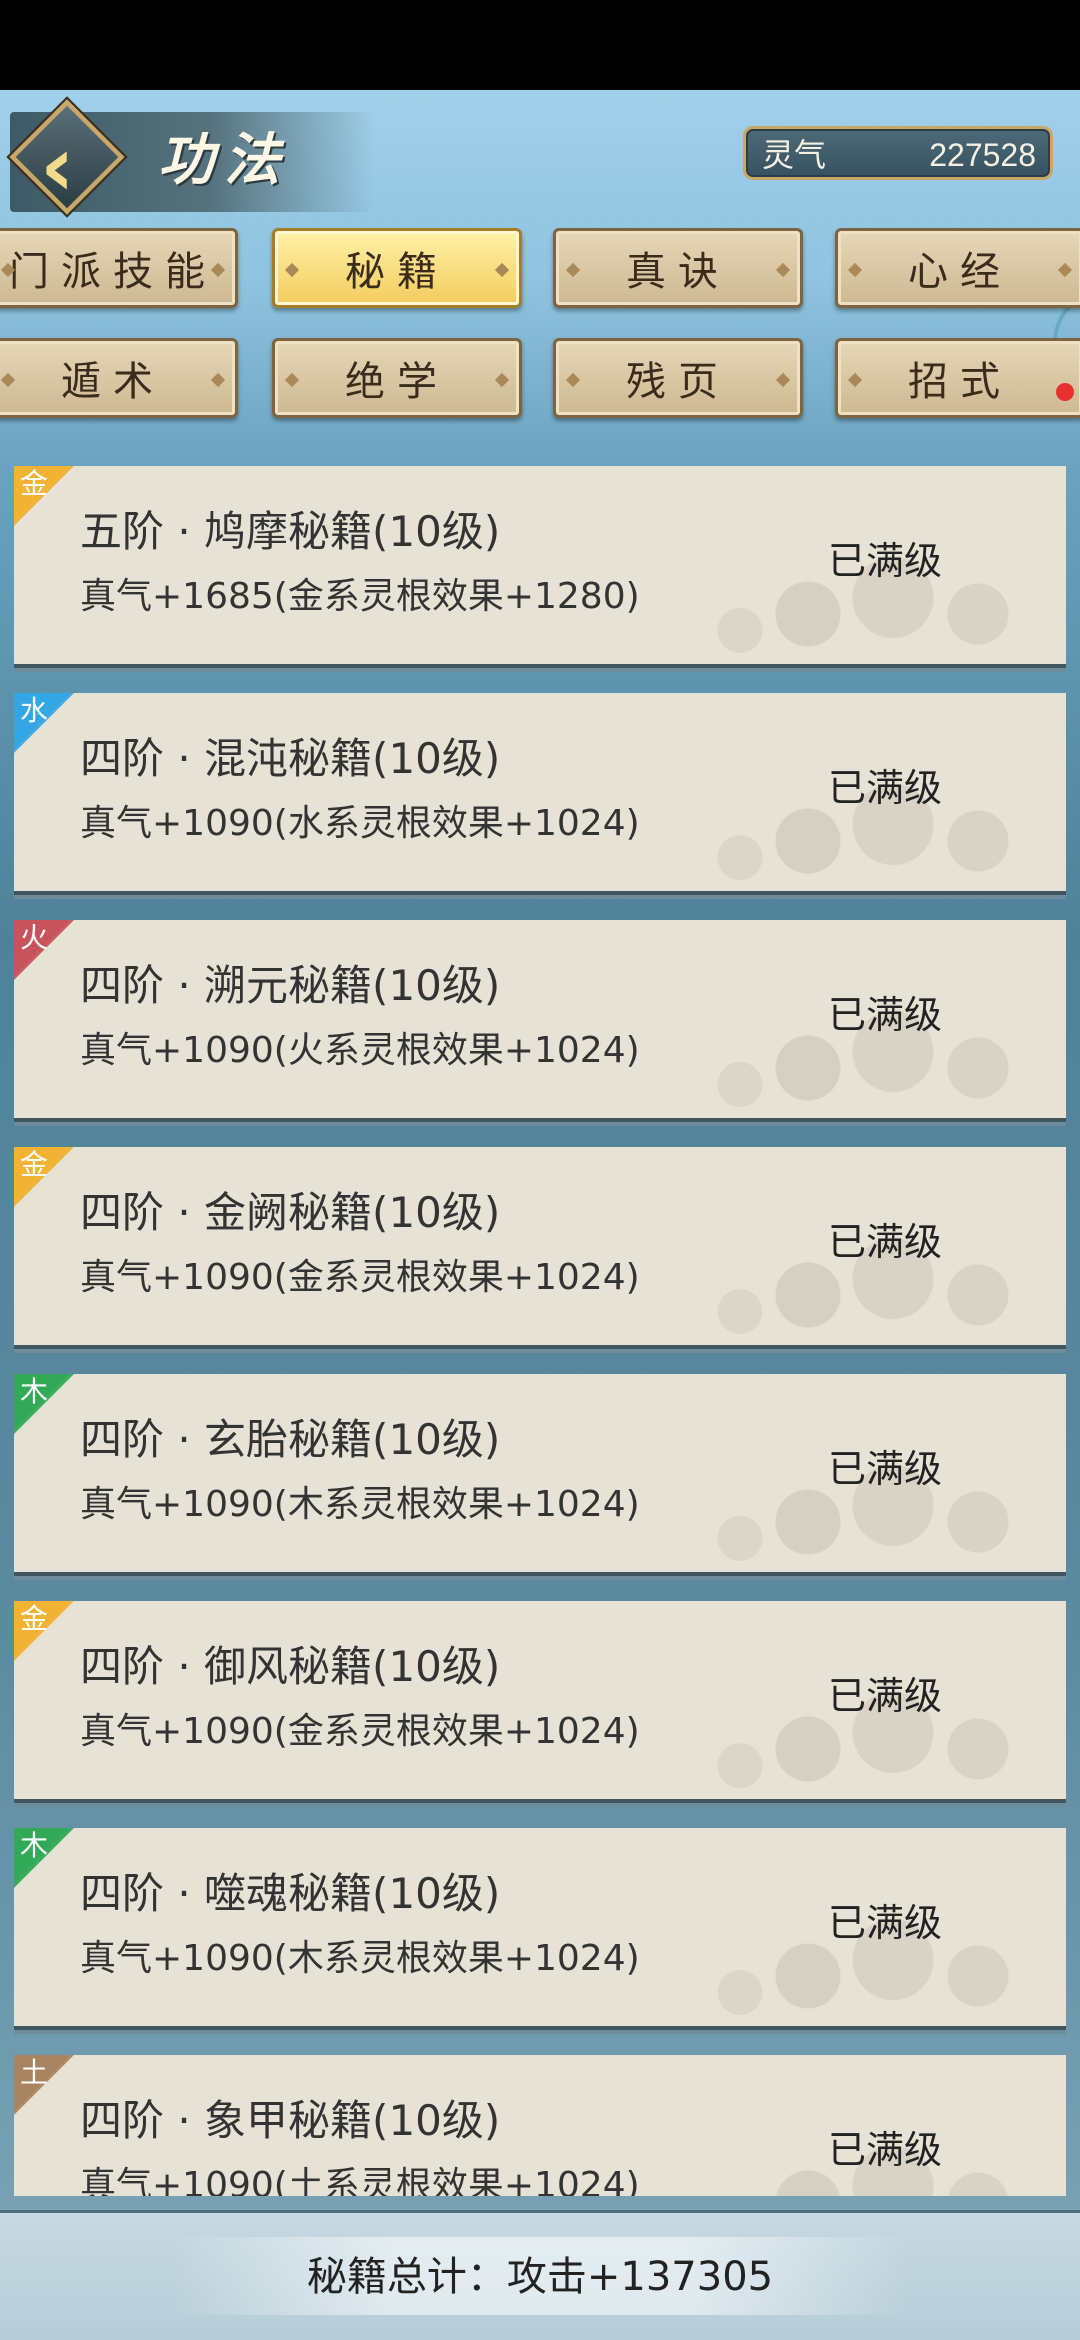  What do you see at coordinates (898, 153) in the screenshot?
I see `currency-display: 灵气 227528` at bounding box center [898, 153].